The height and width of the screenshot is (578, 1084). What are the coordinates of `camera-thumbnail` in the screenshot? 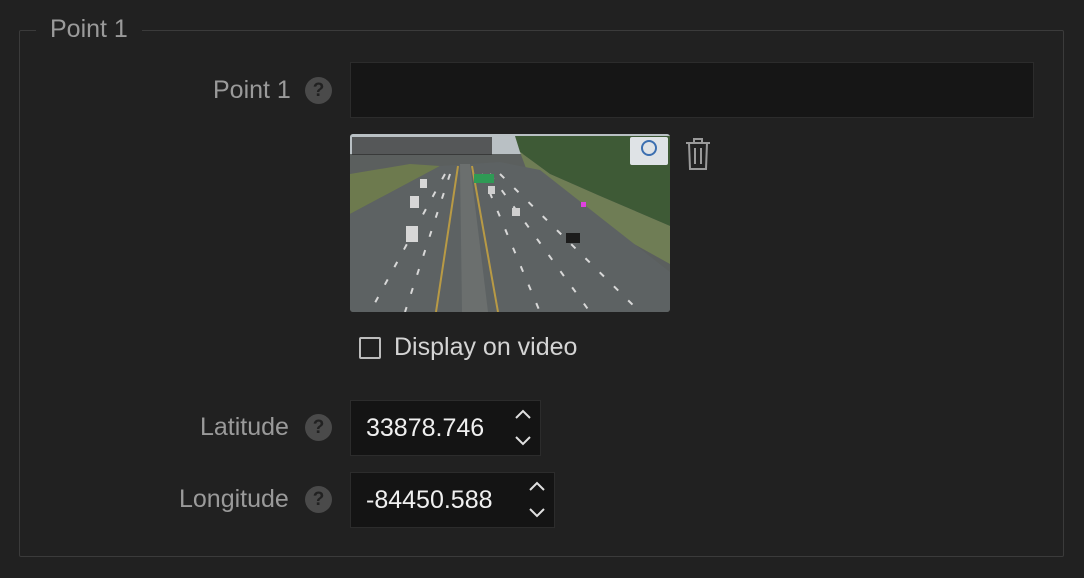 It's located at (510, 223).